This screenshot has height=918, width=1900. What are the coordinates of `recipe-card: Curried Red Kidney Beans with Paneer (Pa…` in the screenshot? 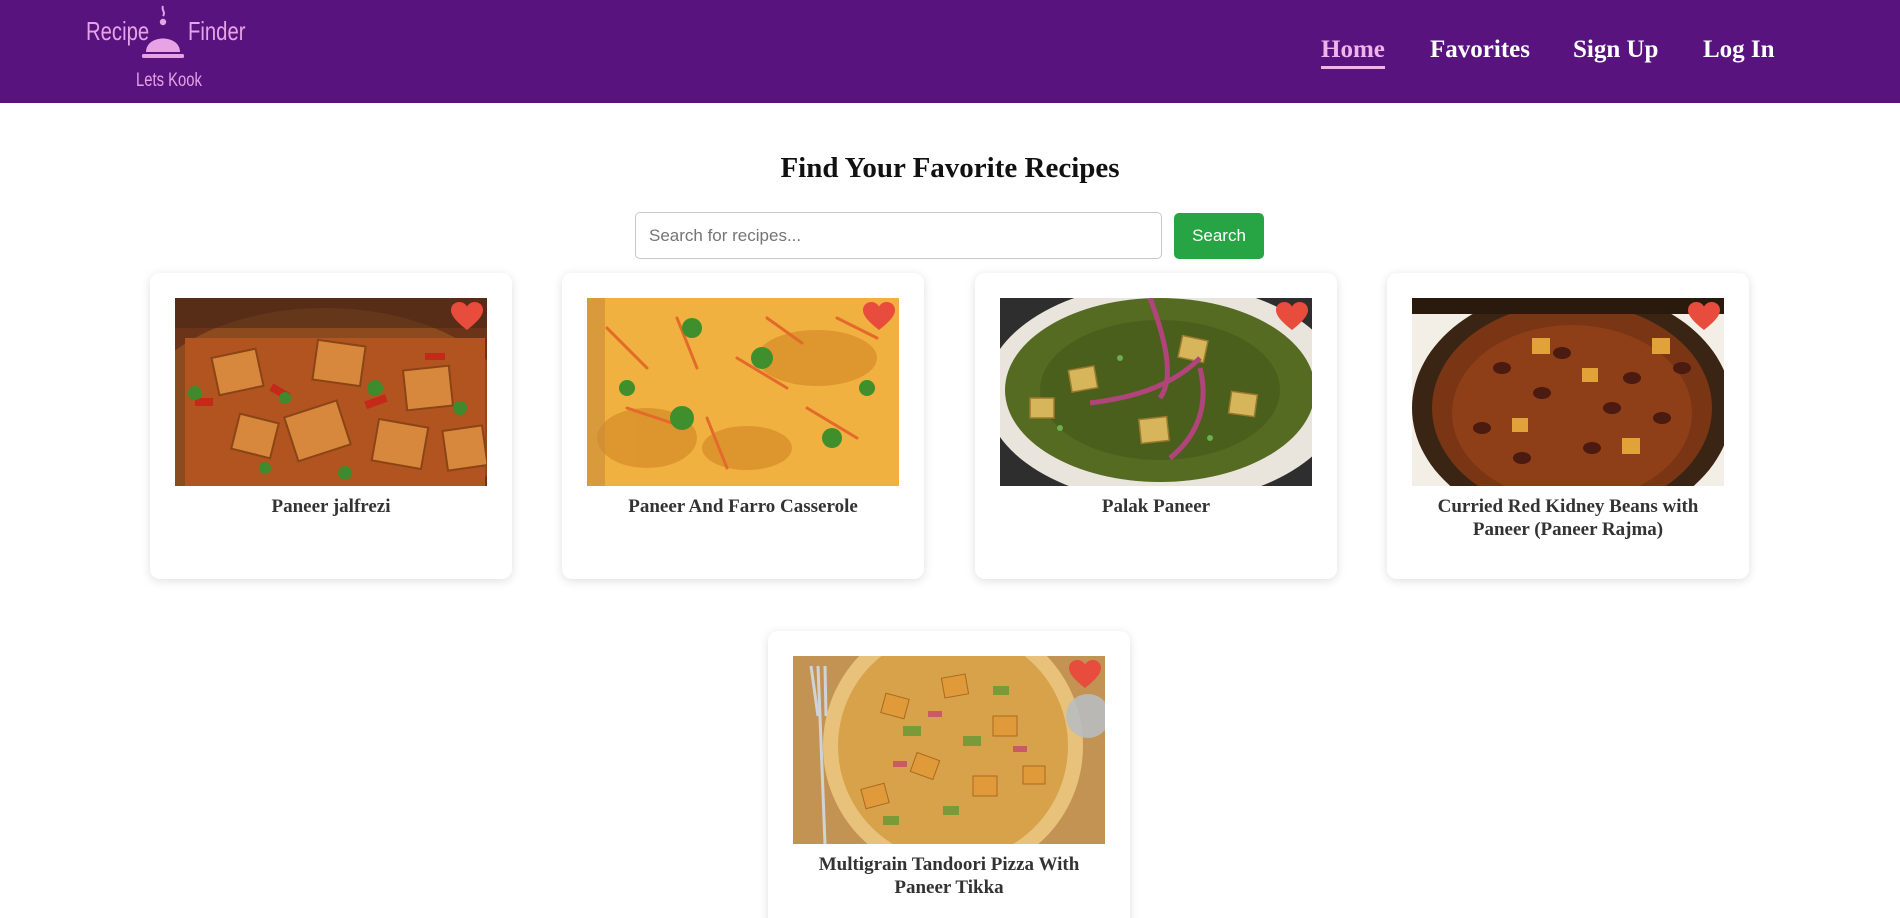 It's located at (1568, 426).